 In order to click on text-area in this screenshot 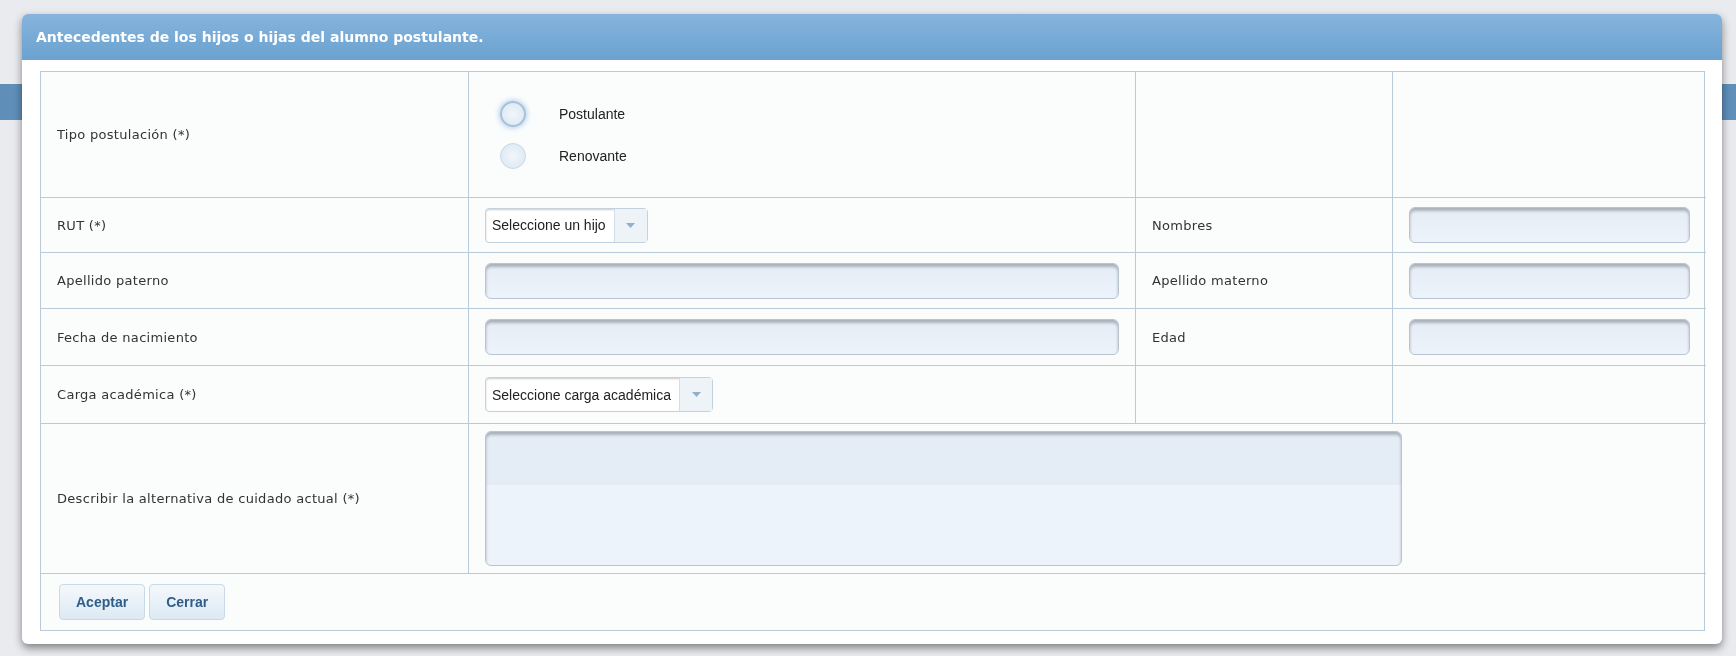, I will do `click(943, 498)`.